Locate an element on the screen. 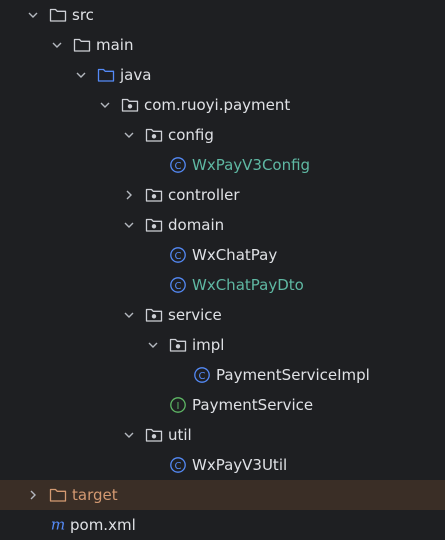 This screenshot has height=540, width=445. tree-item-wxpayv3config: C WxPayV3Config is located at coordinates (222, 165).